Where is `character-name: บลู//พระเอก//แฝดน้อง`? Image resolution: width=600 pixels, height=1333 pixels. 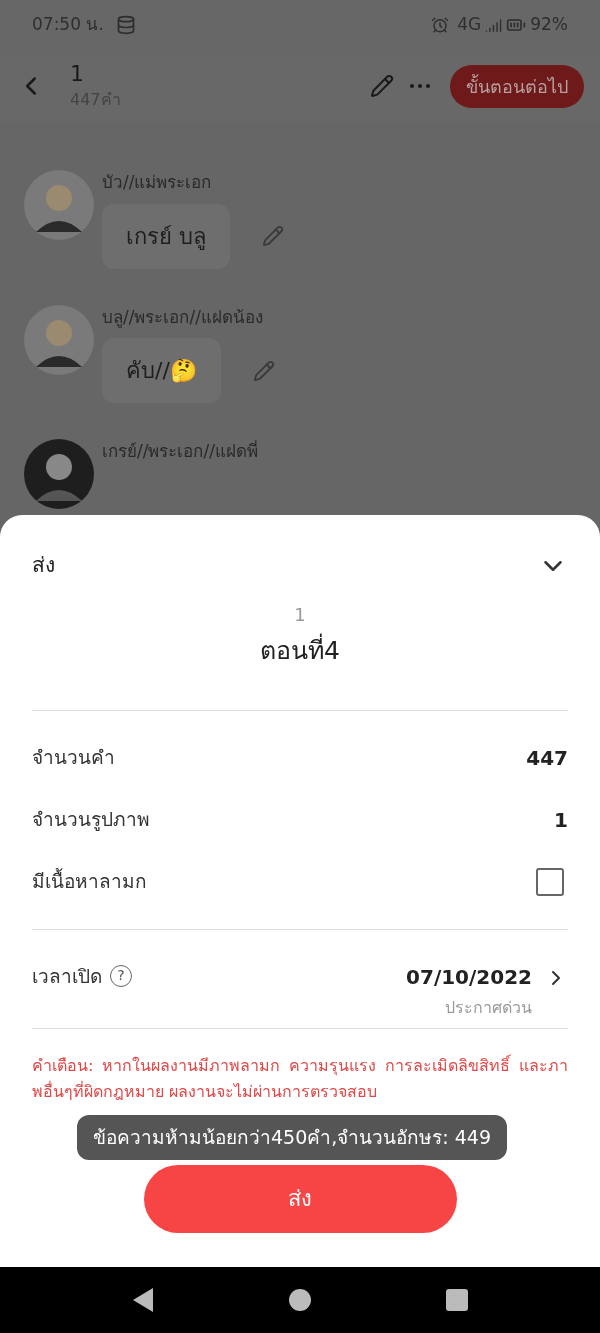
character-name: บลู//พระเอก//แฝดน้อง is located at coordinates (183, 317).